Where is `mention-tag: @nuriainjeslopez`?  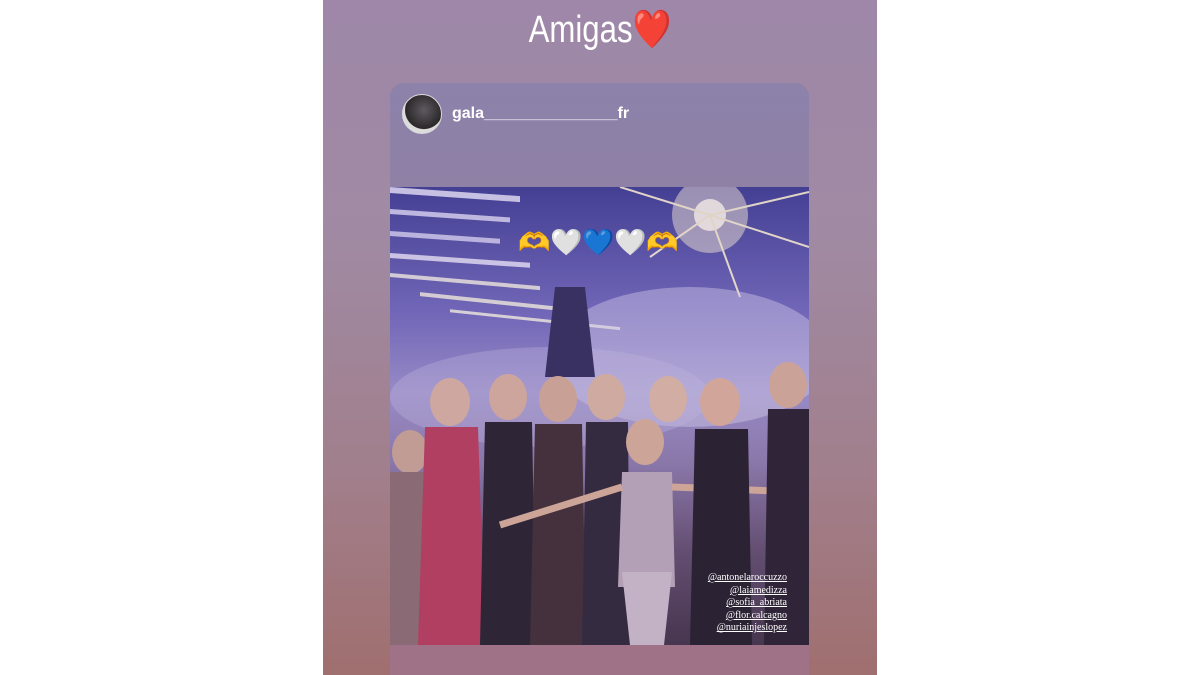 mention-tag: @nuriainjeslopez is located at coordinates (747, 628).